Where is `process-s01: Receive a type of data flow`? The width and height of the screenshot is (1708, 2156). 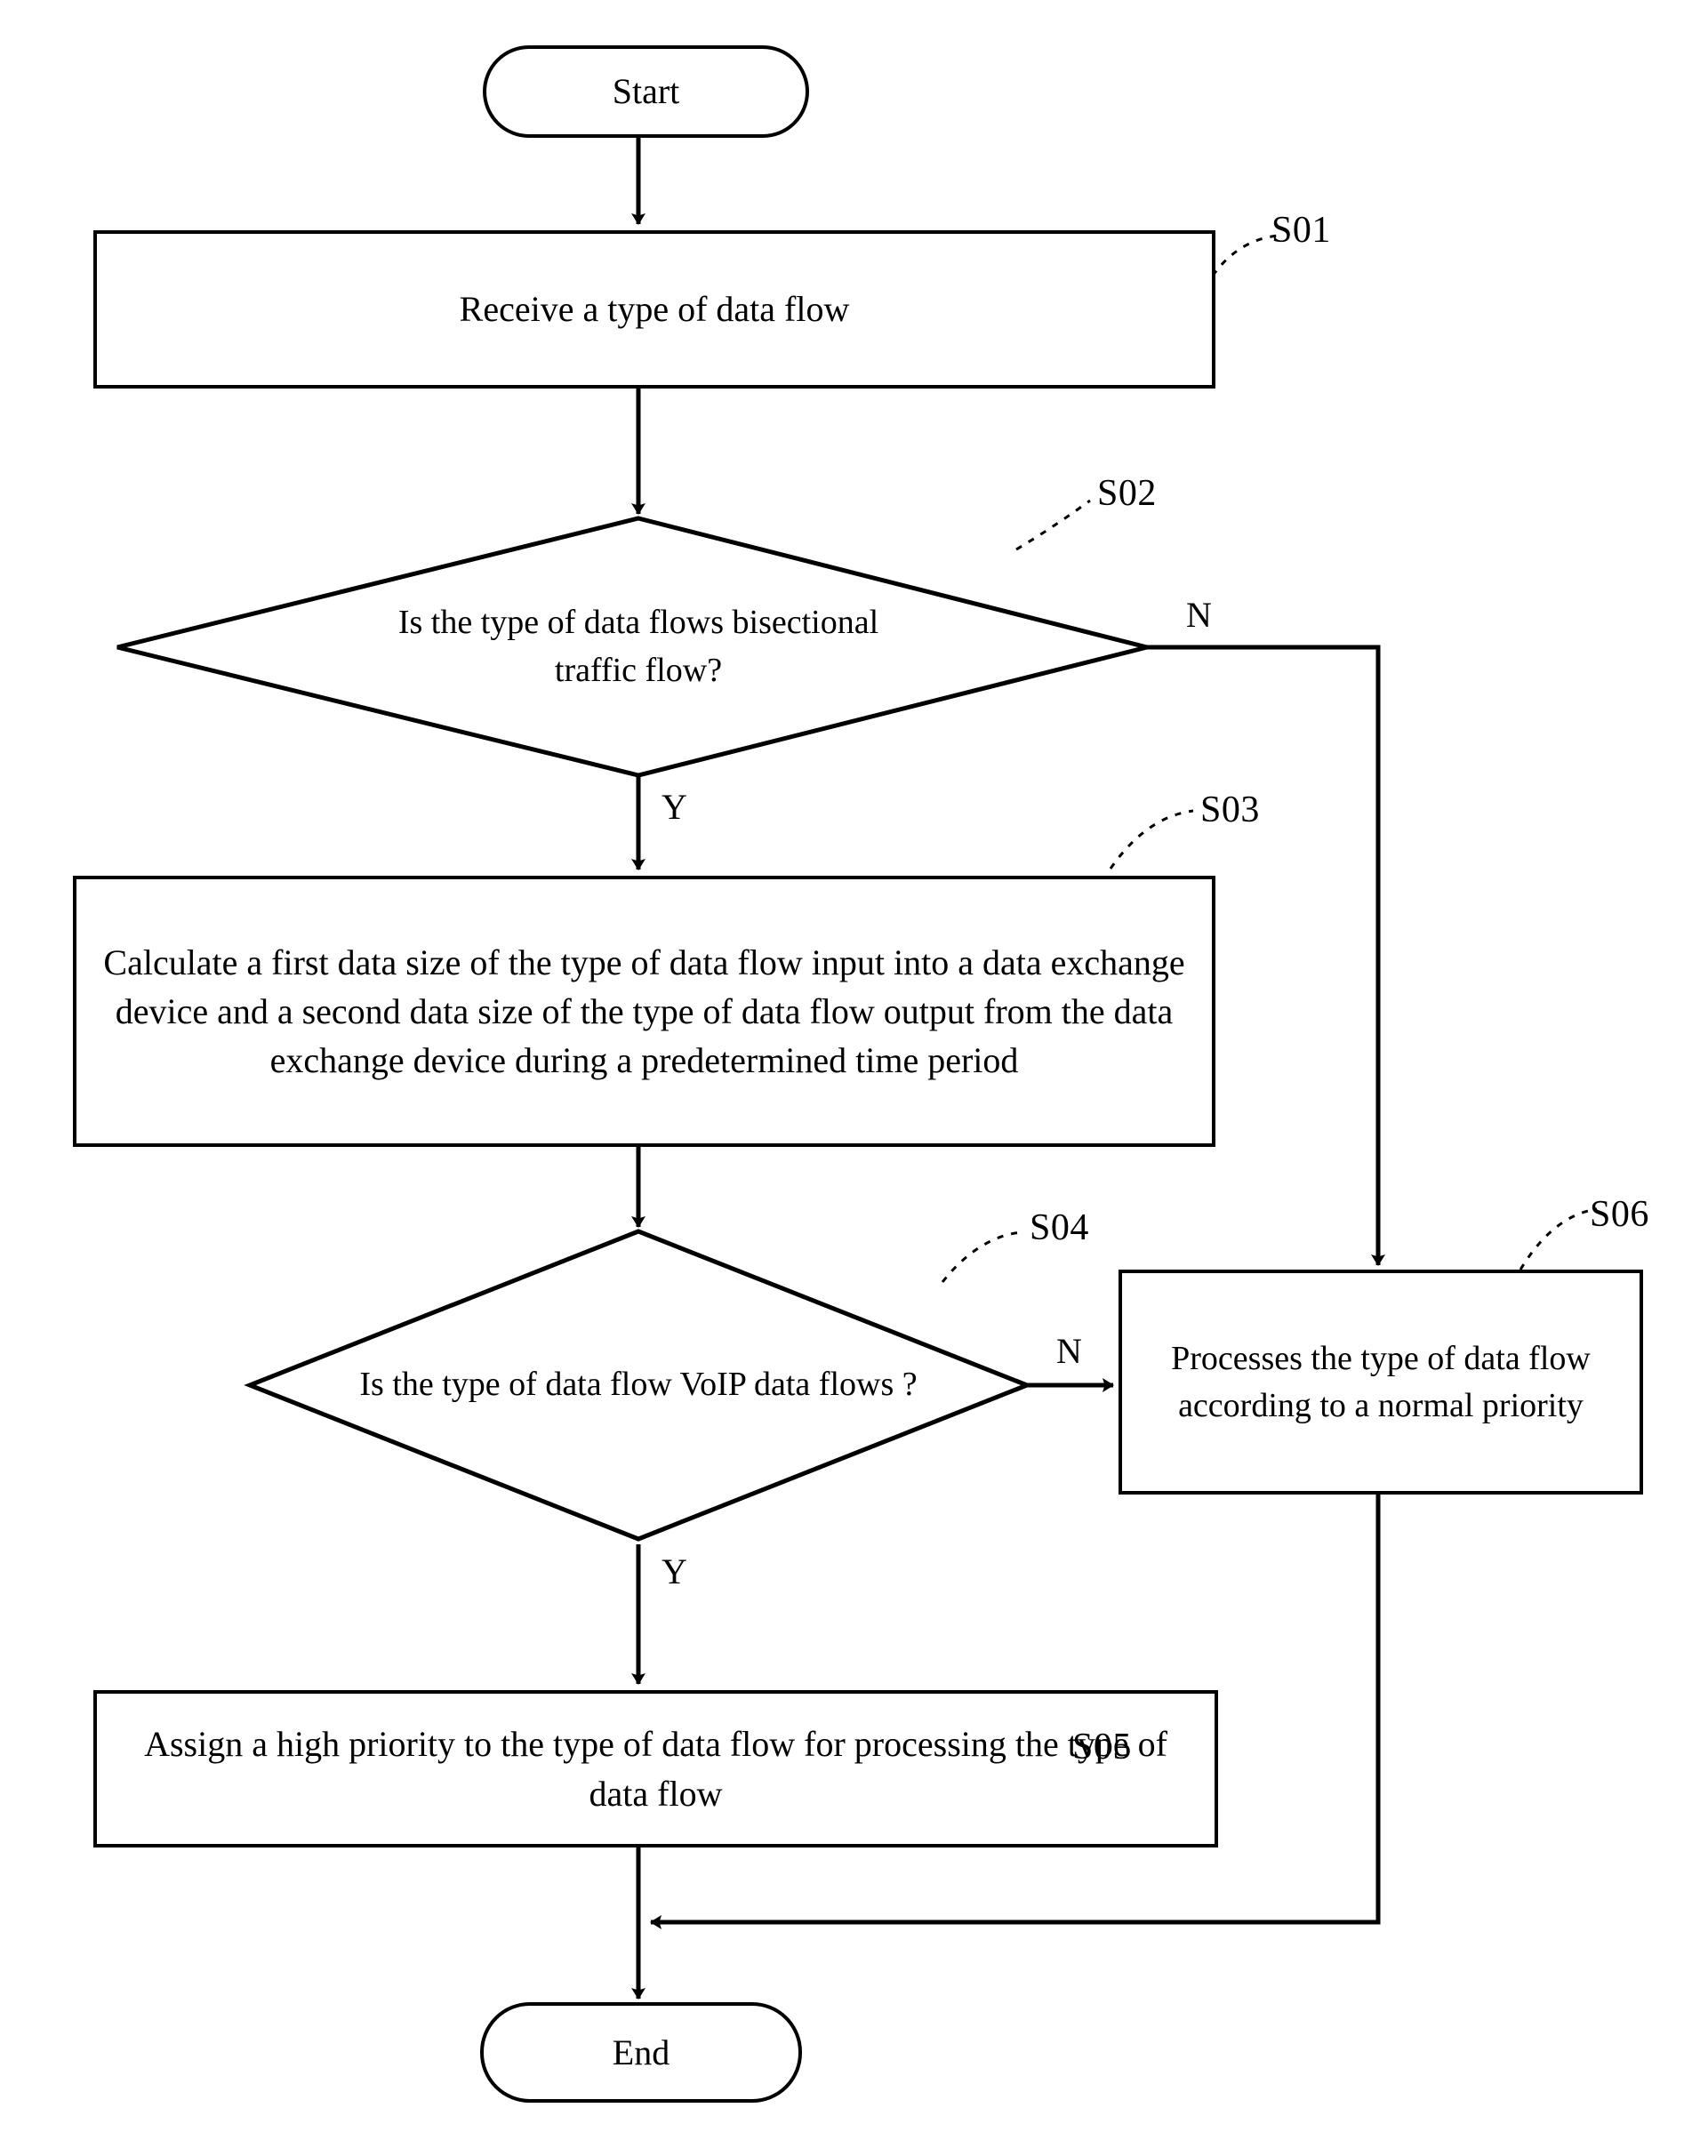
process-s01: Receive a type of data flow is located at coordinates (654, 309).